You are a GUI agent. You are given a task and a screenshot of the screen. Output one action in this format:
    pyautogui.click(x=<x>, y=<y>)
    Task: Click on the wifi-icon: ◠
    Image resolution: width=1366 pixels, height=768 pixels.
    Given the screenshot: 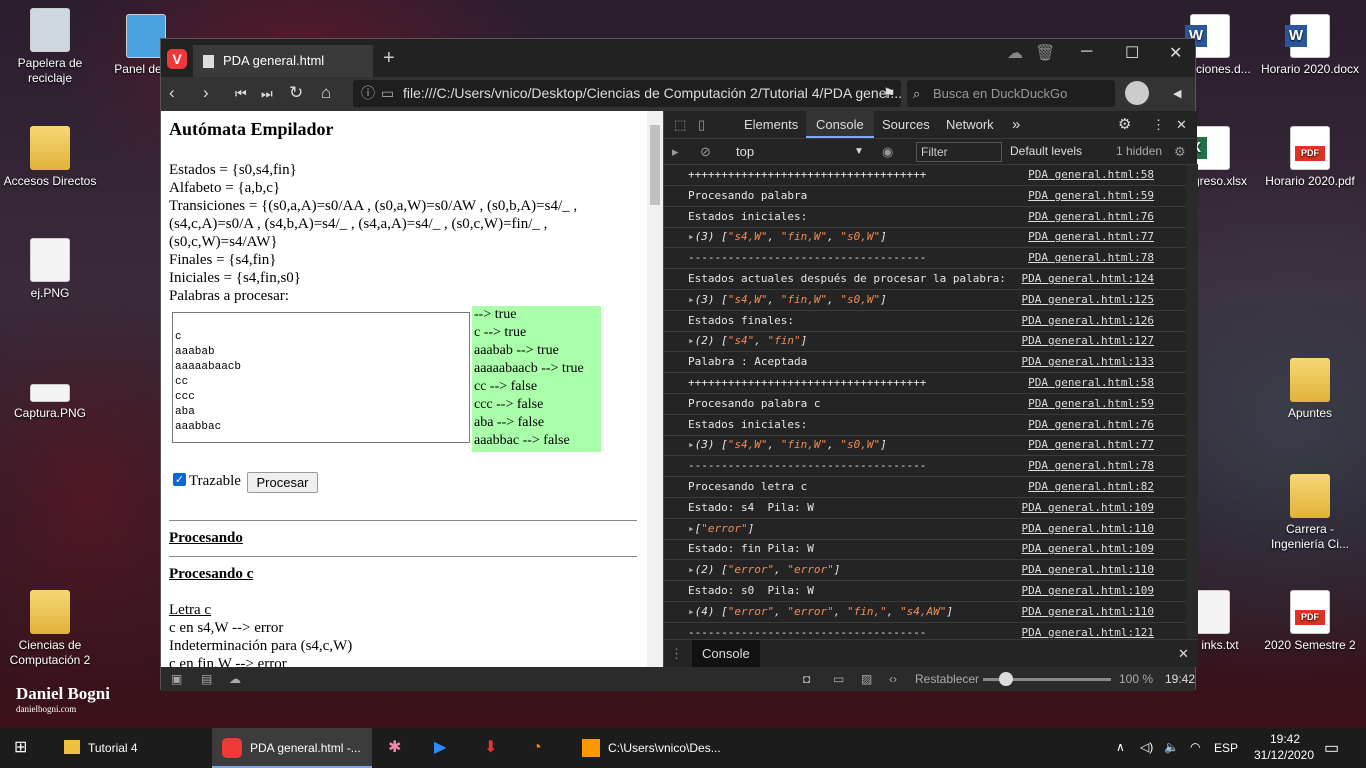 What is the action you would take?
    pyautogui.click(x=1195, y=747)
    